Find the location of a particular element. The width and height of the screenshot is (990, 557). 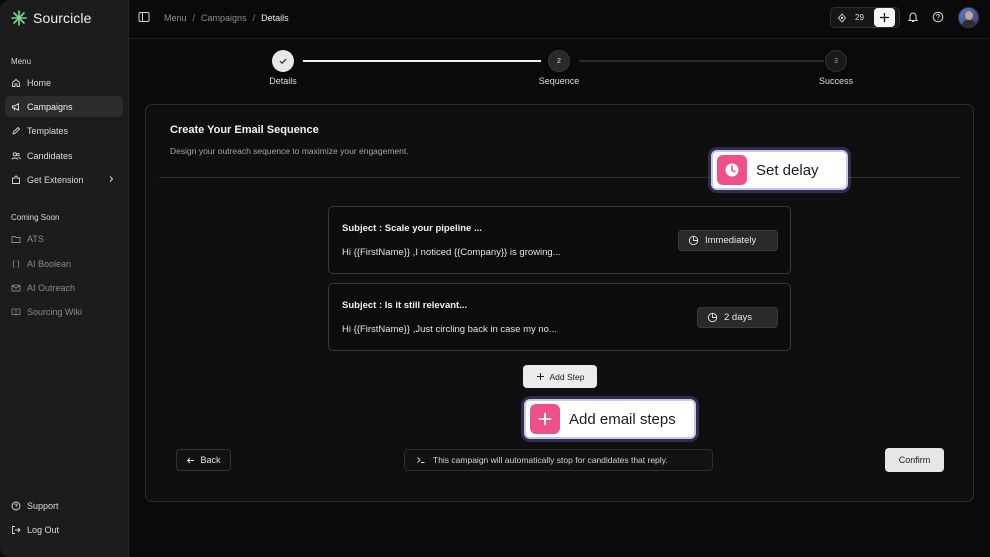

back-button: Back is located at coordinates (203, 460).